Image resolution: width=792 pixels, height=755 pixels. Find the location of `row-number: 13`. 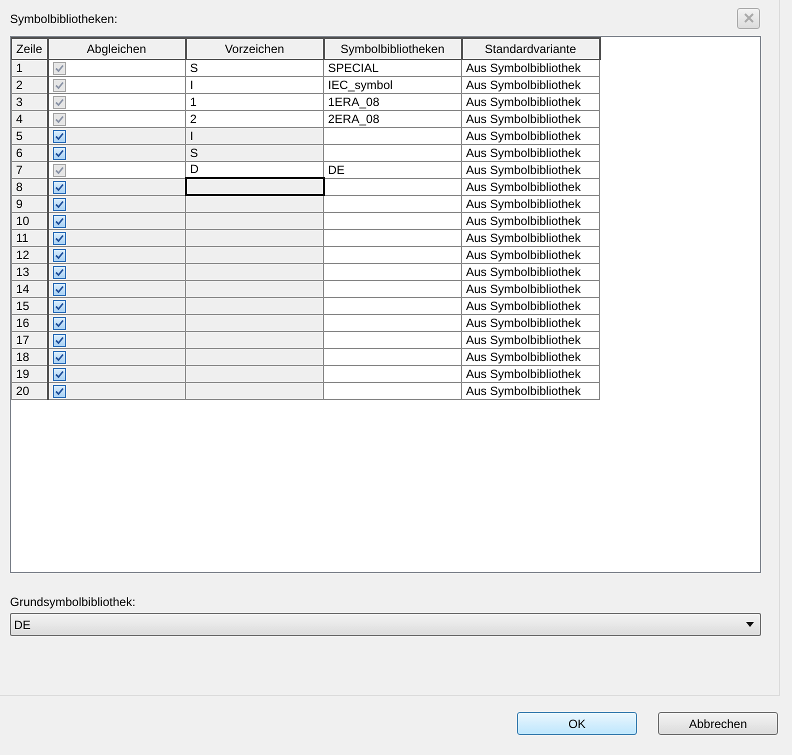

row-number: 13 is located at coordinates (30, 271).